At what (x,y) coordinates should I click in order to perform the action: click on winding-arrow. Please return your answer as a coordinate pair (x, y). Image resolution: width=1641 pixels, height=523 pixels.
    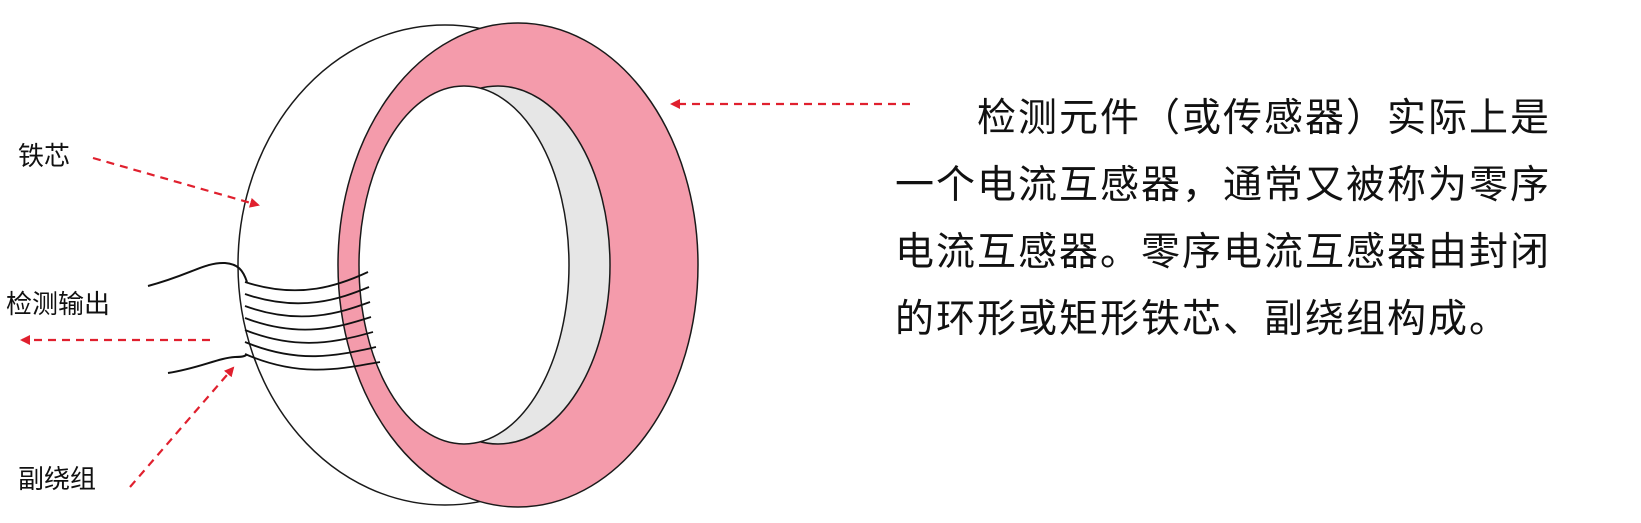
    Looking at the image, I should click on (182, 427).